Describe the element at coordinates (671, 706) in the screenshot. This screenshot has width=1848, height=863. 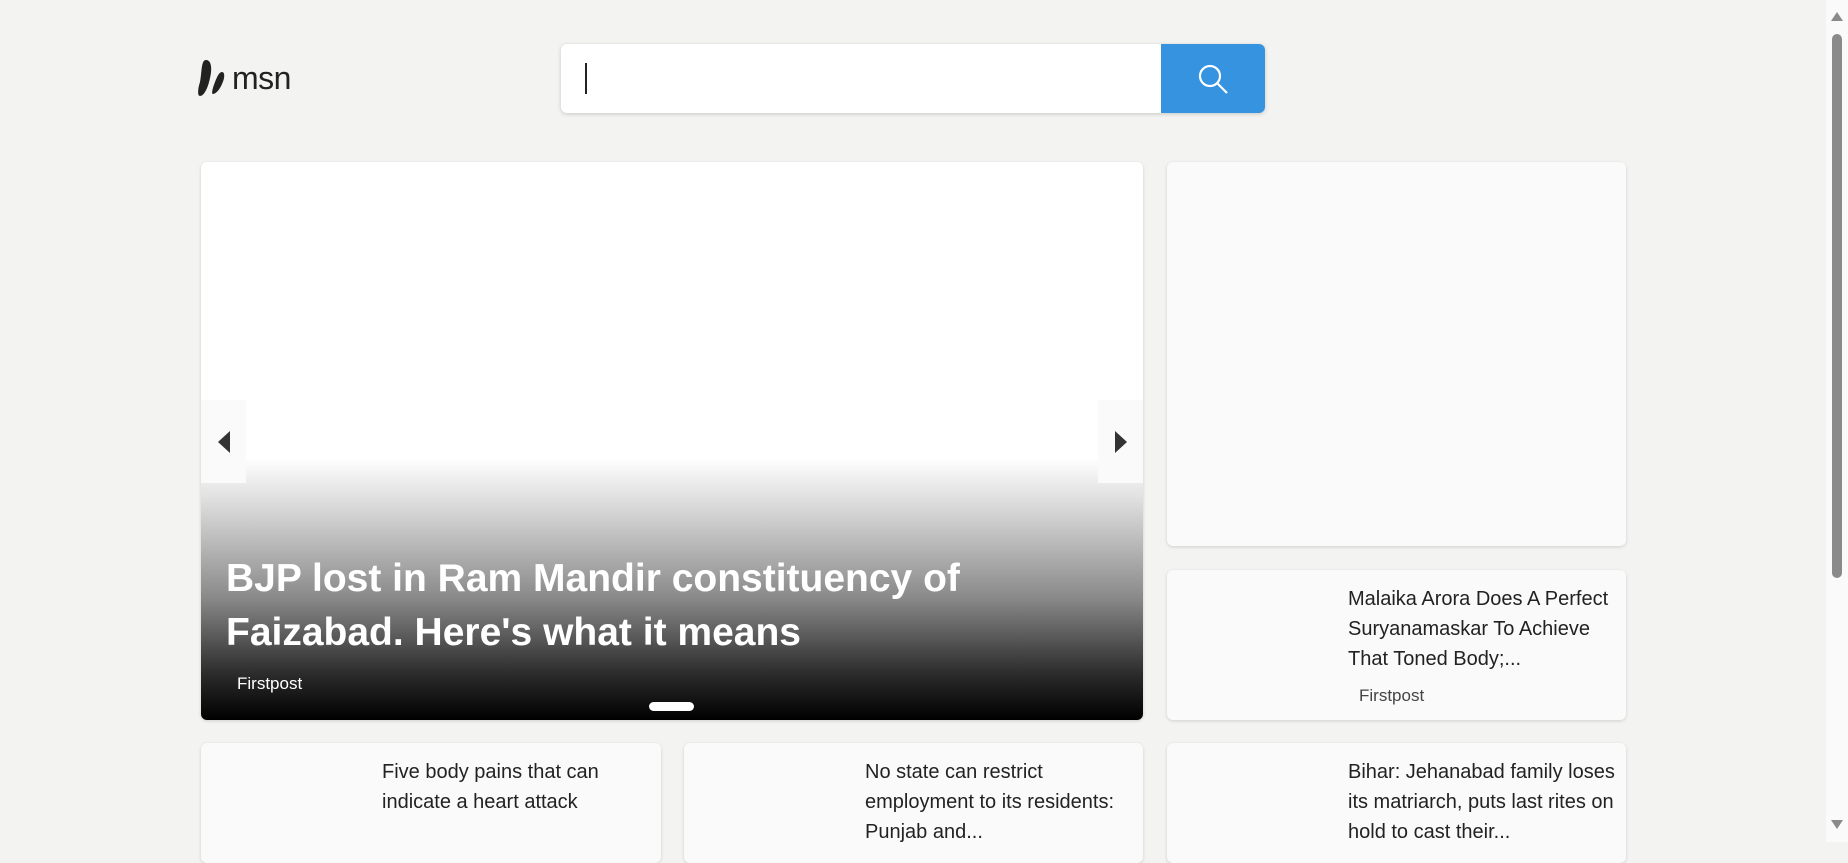
I see `carousel-indicator` at that location.